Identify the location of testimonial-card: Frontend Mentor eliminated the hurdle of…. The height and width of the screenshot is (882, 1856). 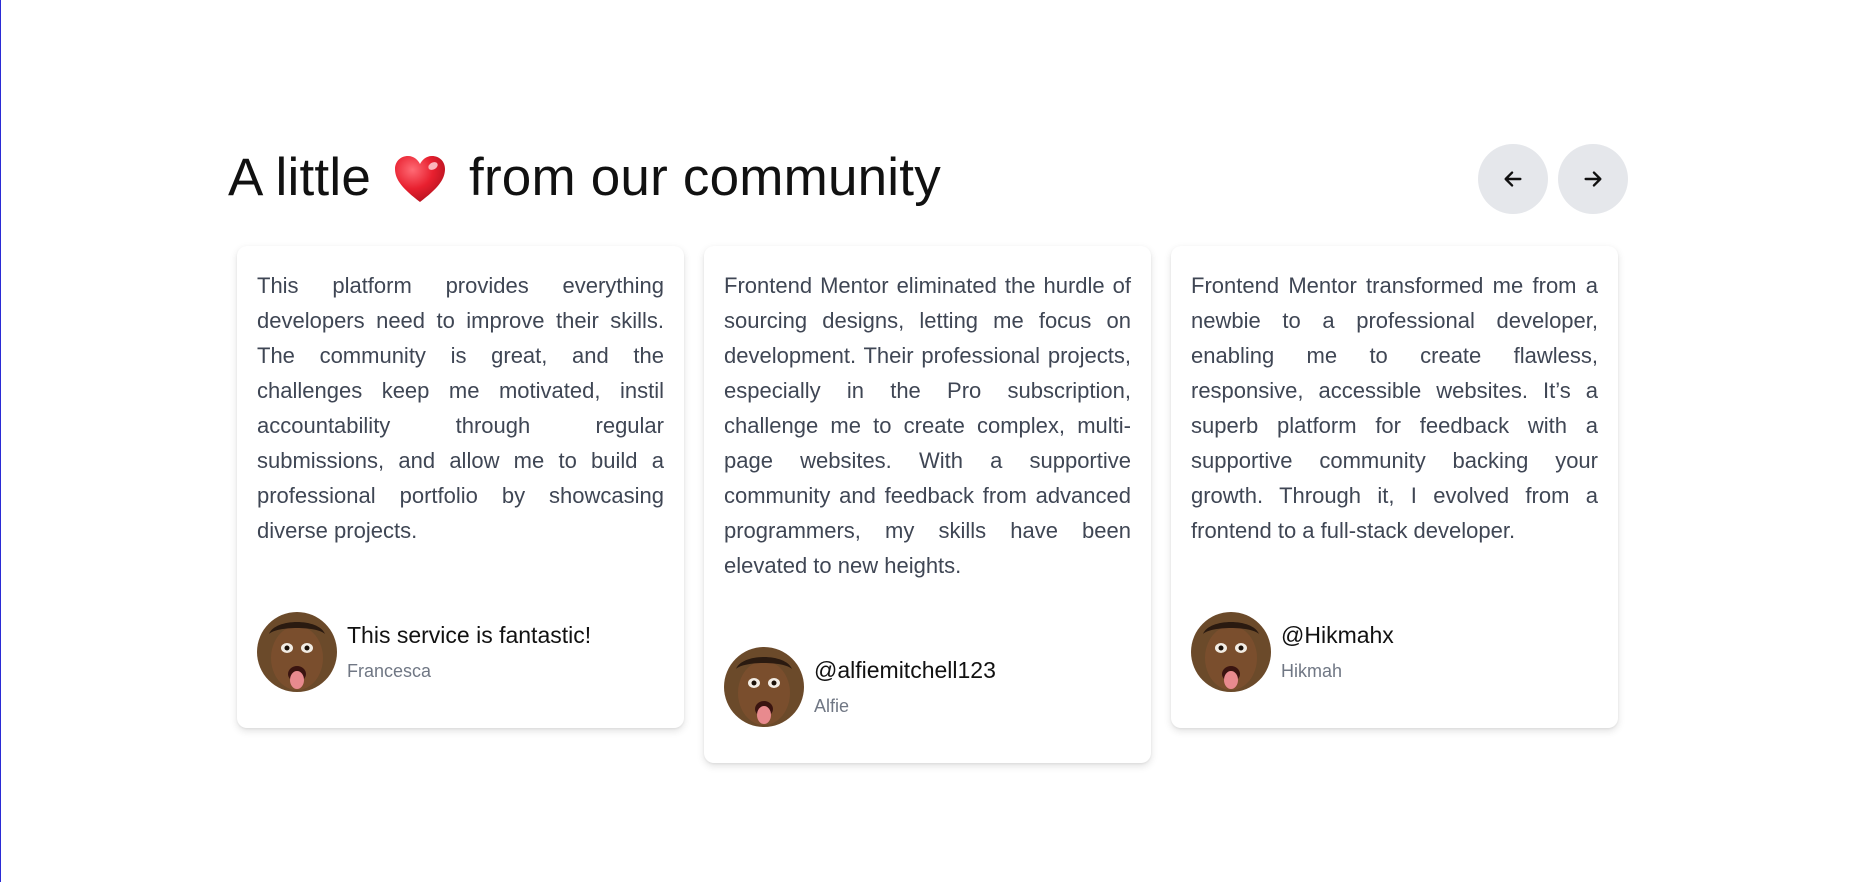
(927, 504).